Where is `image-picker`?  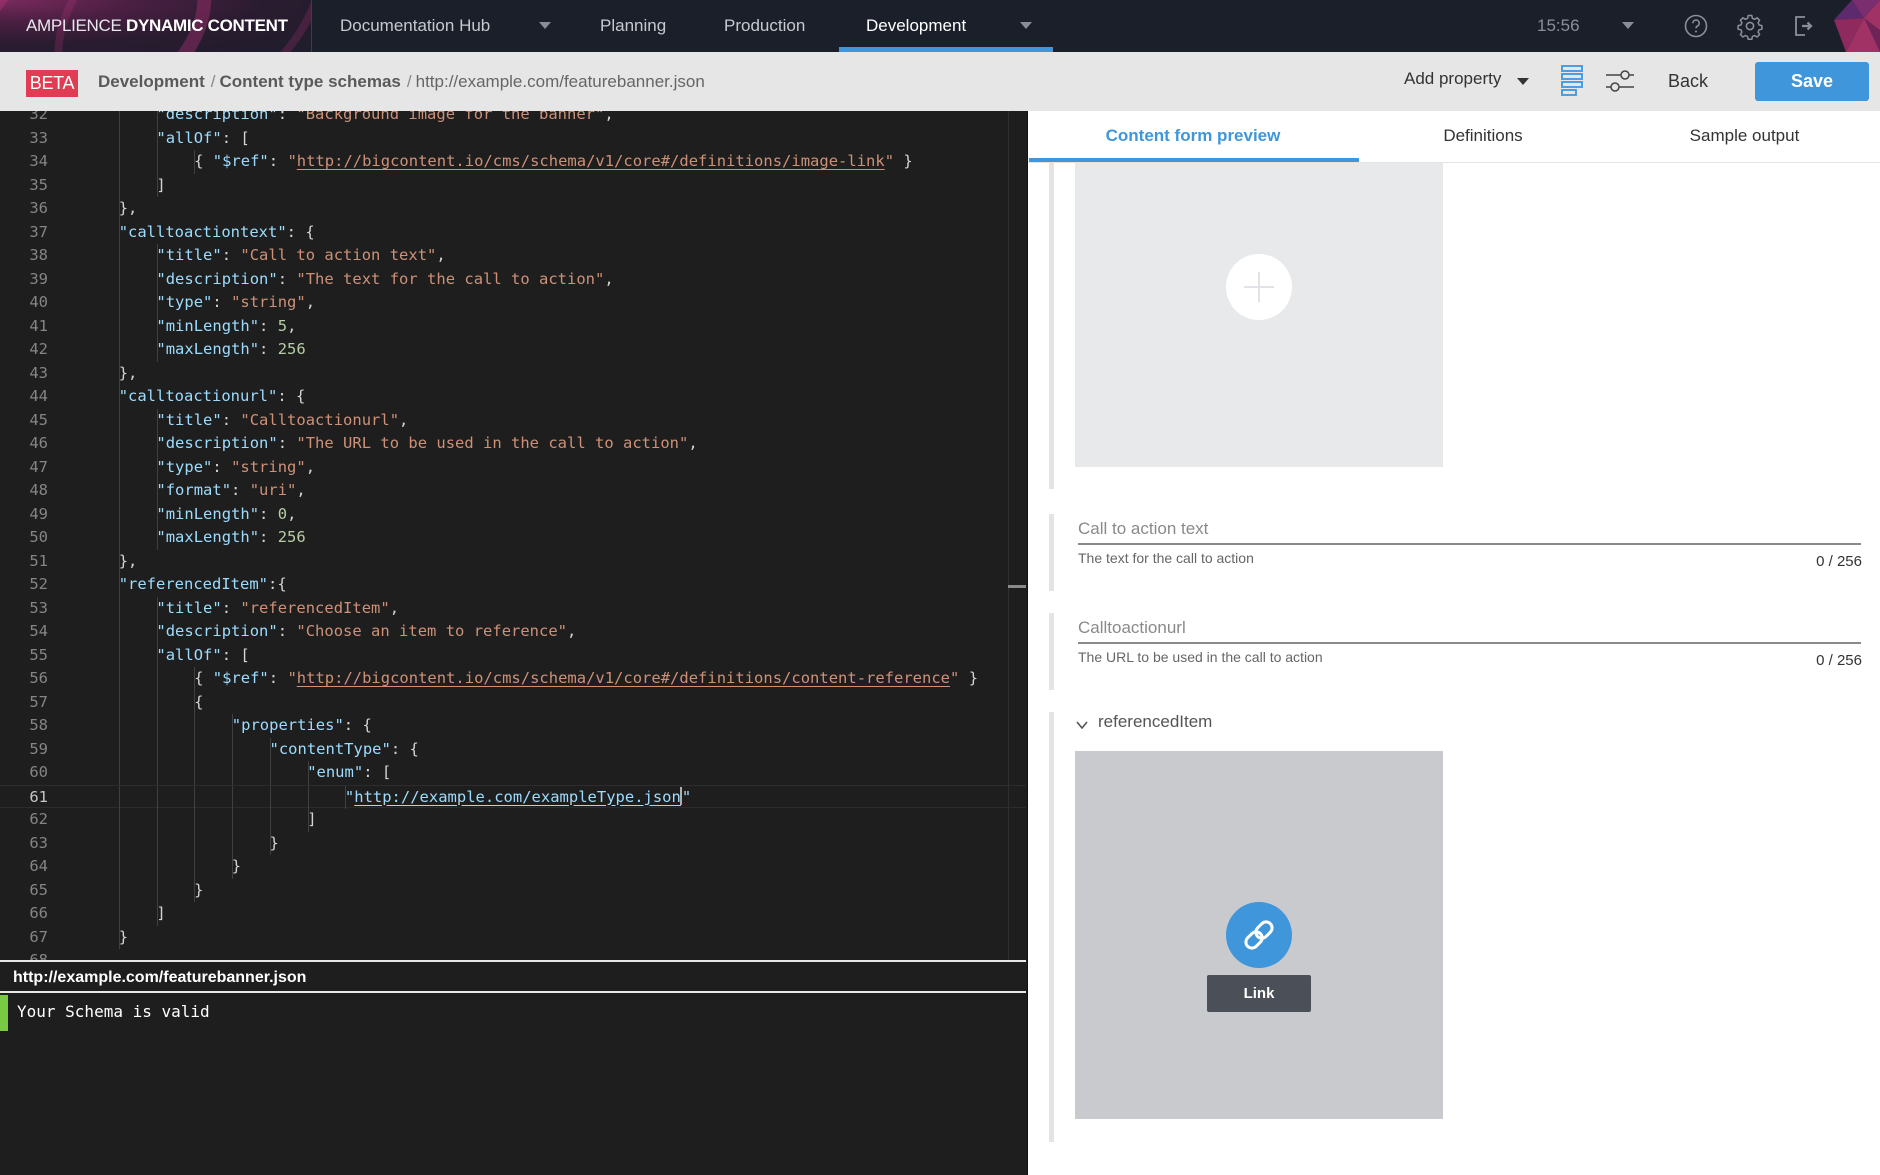
image-picker is located at coordinates (1259, 315).